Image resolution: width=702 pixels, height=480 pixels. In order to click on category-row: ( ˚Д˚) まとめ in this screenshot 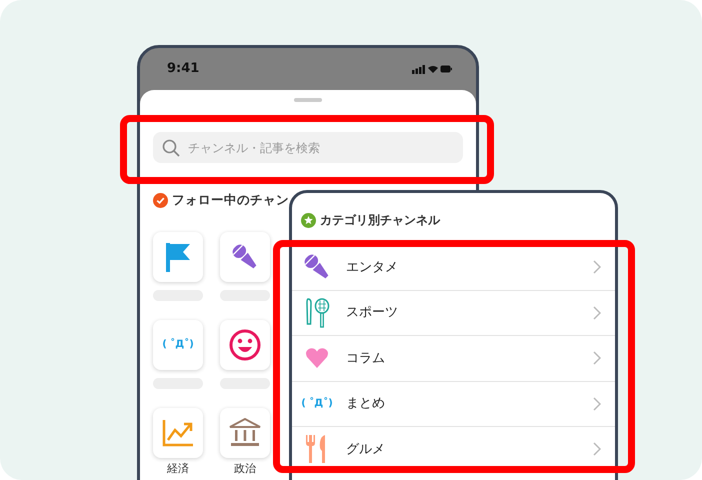, I will do `click(453, 403)`.